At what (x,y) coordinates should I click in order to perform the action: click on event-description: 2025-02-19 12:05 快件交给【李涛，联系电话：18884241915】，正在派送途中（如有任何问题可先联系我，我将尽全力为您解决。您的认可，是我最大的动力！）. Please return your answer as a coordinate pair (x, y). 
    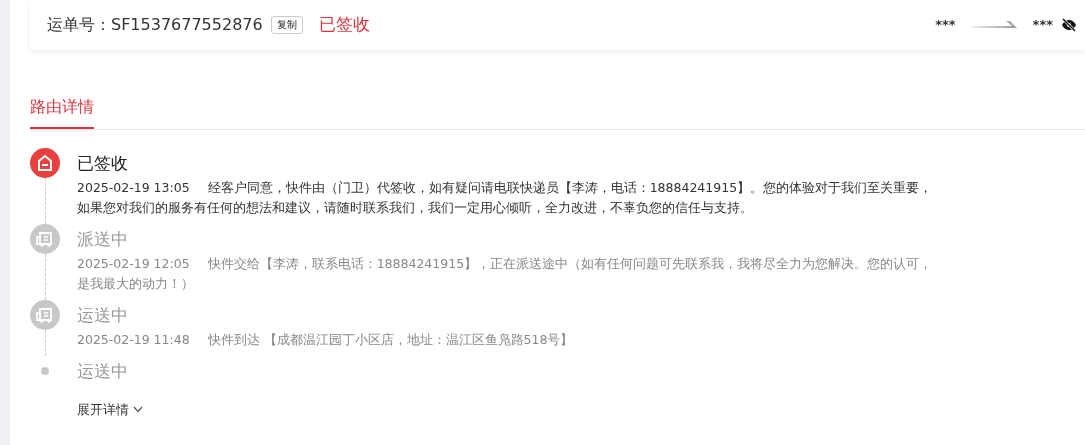
    Looking at the image, I should click on (505, 274).